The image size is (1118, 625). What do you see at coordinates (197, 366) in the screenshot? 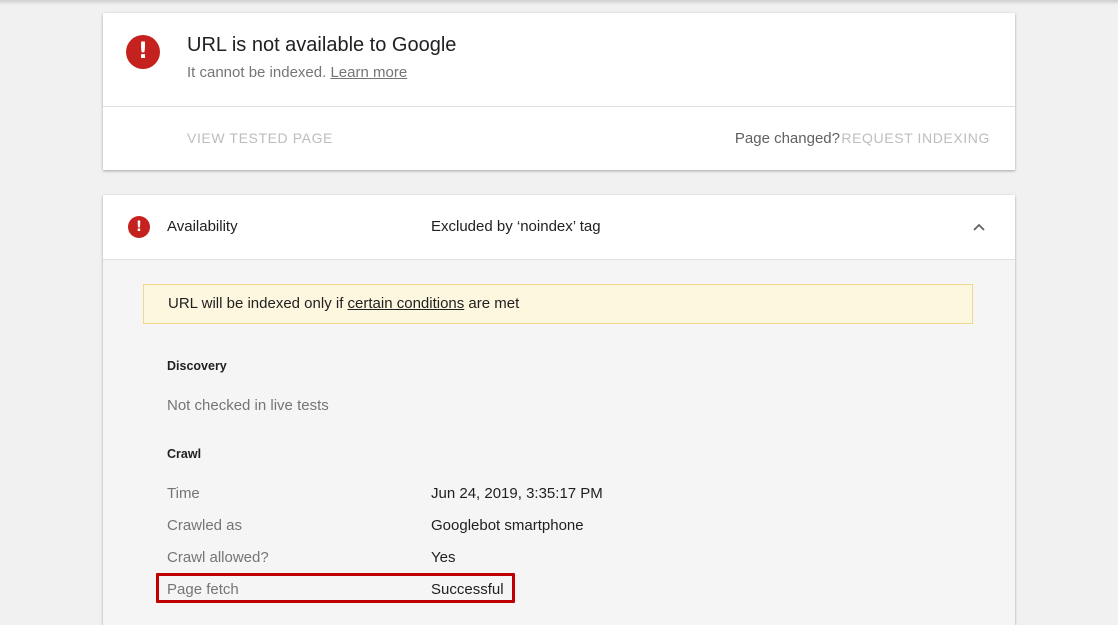
I see `discovery-heading: Discovery` at bounding box center [197, 366].